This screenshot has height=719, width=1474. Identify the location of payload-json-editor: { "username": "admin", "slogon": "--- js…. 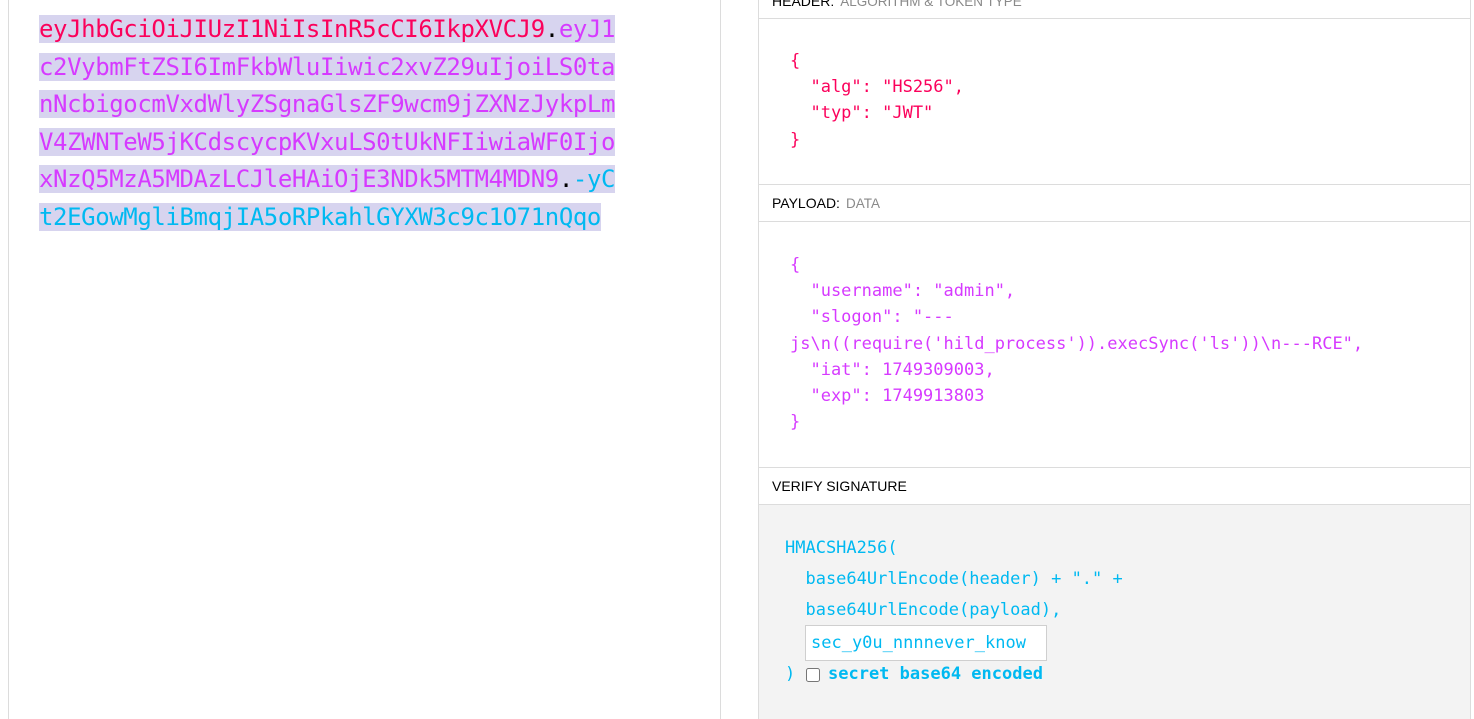
(1076, 343).